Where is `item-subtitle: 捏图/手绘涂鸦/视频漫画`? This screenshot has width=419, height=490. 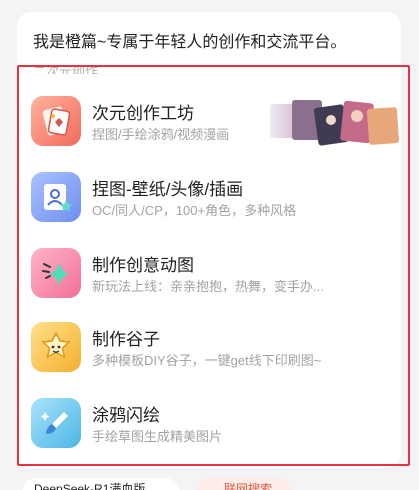
item-subtitle: 捏图/手绘涂鸦/视频漫画 is located at coordinates (161, 134).